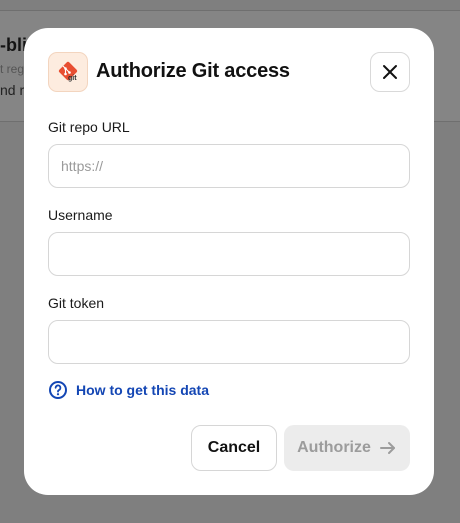  What do you see at coordinates (229, 166) in the screenshot?
I see `repo-url-input` at bounding box center [229, 166].